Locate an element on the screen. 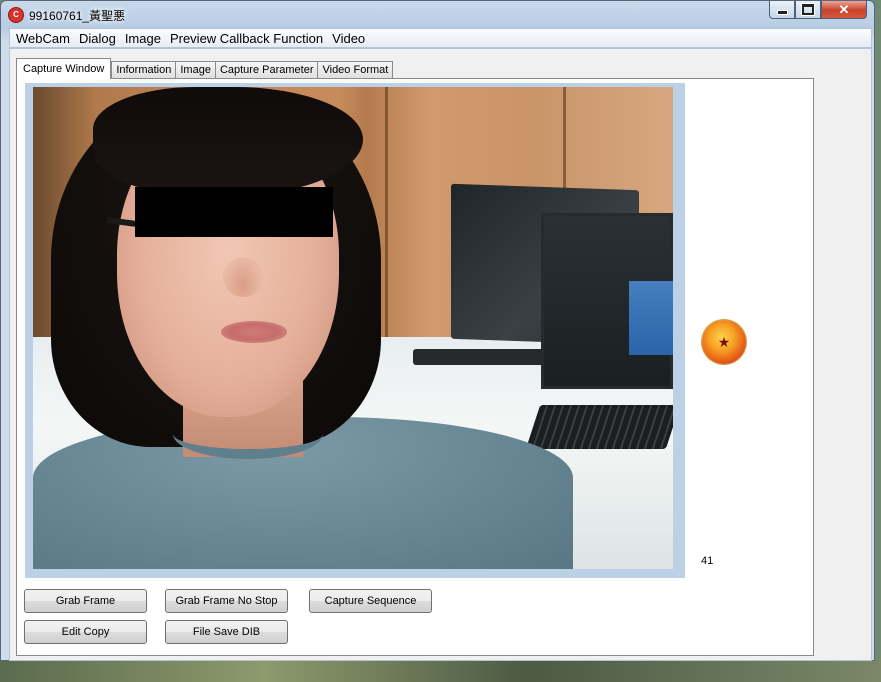 This screenshot has height=682, width=881. close-icon: ✕ is located at coordinates (844, 9).